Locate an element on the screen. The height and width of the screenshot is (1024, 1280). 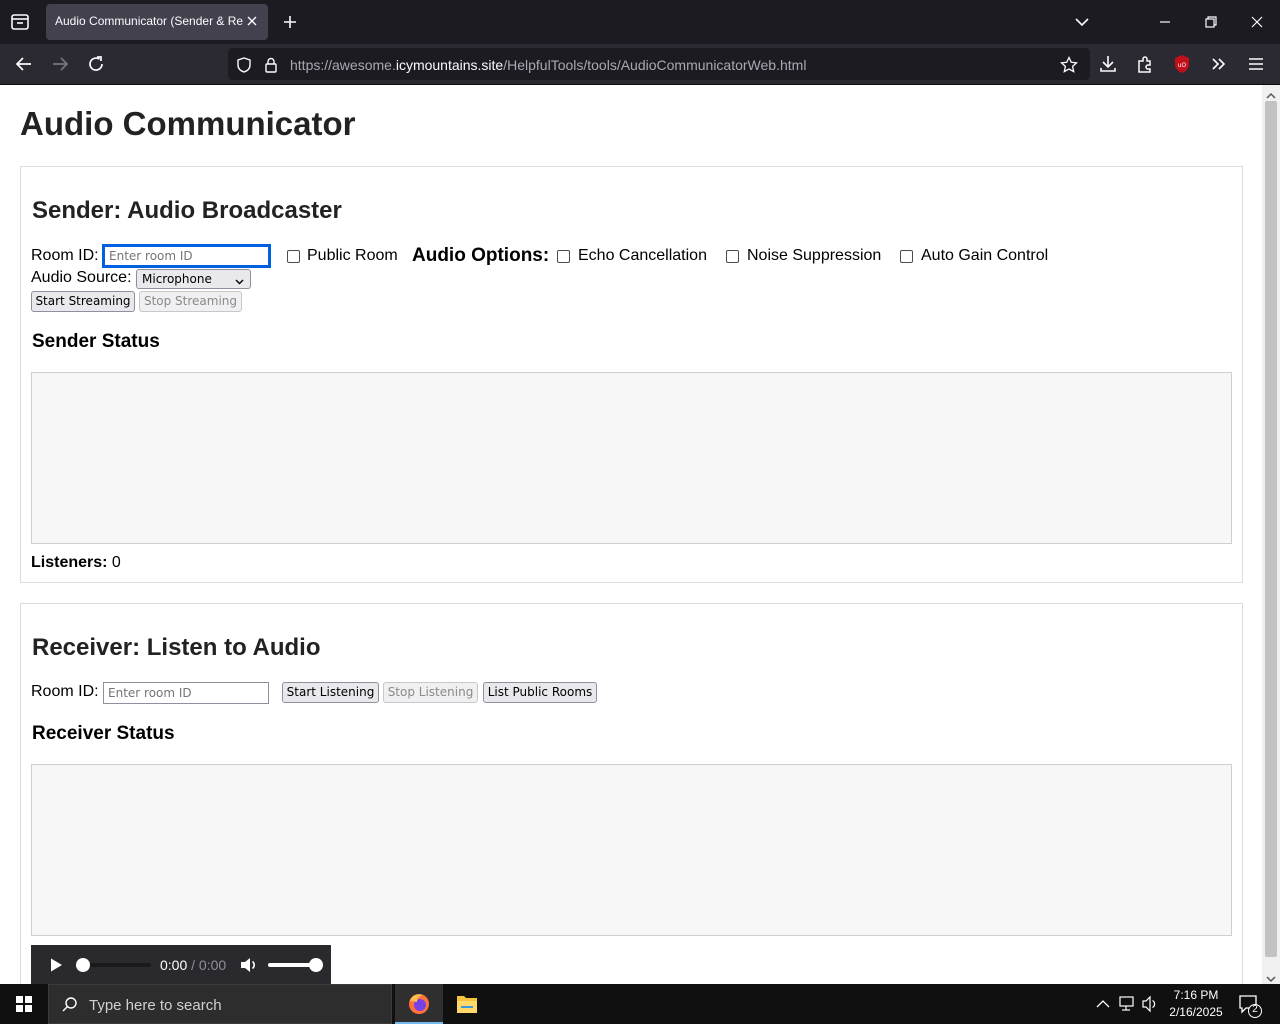
browser-tab-bar: Audio Communicator (Sender & Re is located at coordinates (640, 22).